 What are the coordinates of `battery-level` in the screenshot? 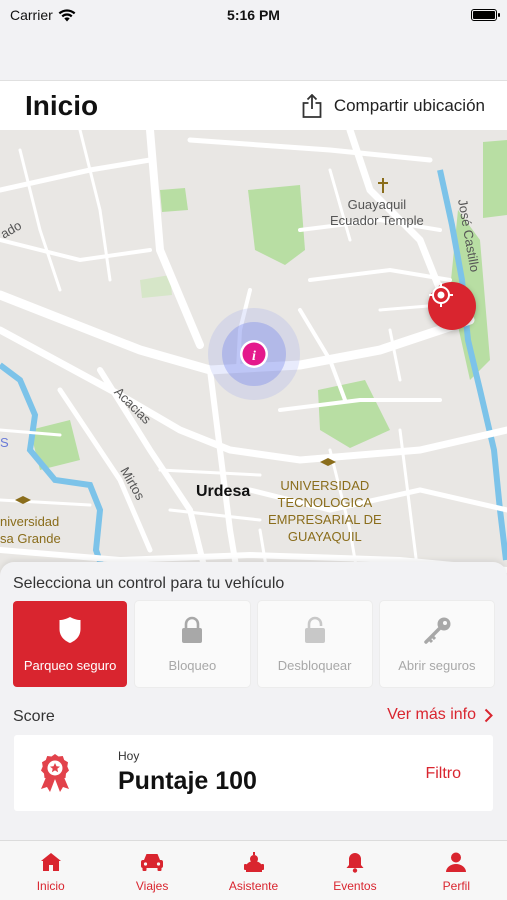 It's located at (484, 15).